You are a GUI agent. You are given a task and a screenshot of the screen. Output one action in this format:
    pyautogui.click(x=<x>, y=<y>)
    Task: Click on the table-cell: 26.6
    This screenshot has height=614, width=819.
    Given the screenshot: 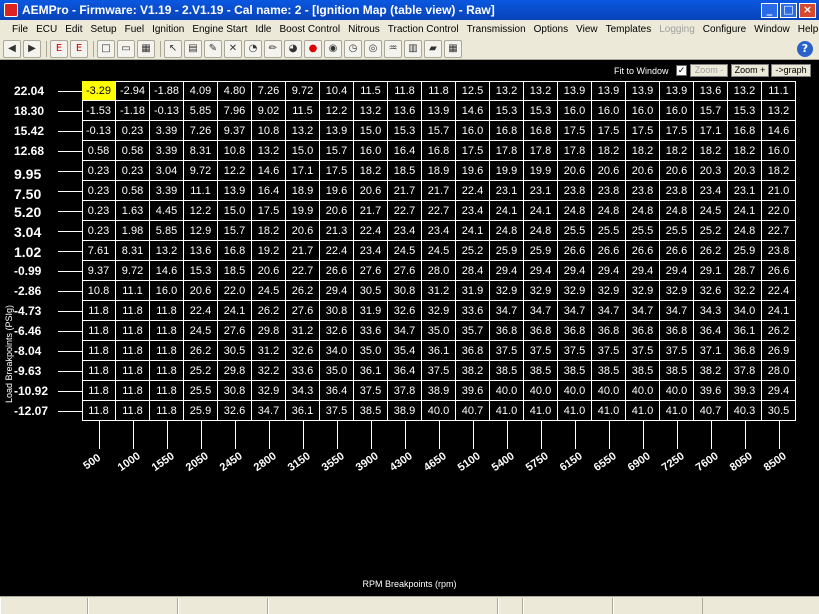 What is the action you would take?
    pyautogui.click(x=677, y=251)
    